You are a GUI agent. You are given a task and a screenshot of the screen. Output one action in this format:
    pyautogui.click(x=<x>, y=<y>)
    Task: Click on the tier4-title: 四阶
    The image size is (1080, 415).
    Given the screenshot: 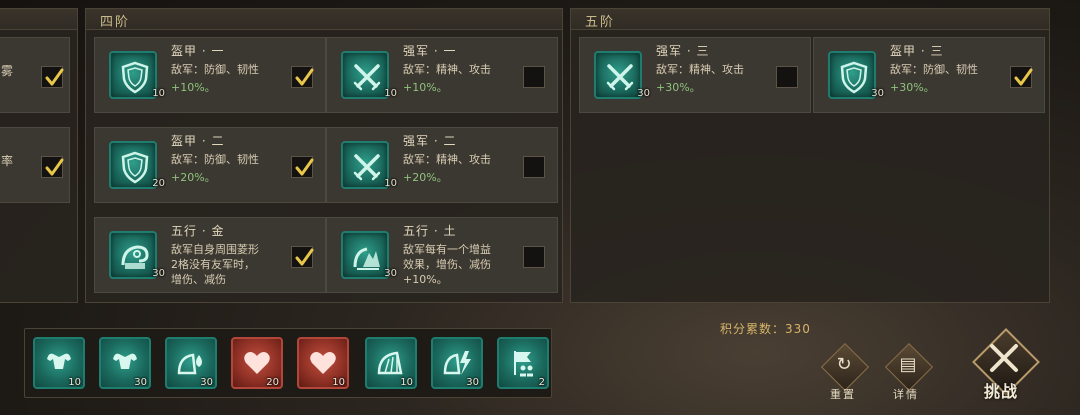 What is the action you would take?
    pyautogui.click(x=115, y=22)
    